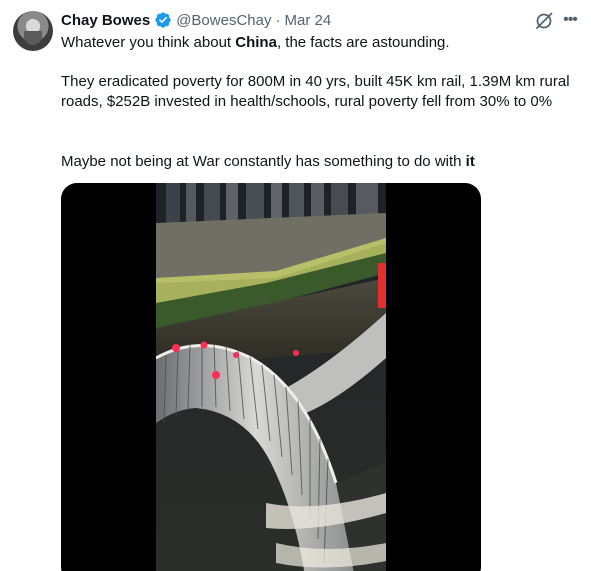 The height and width of the screenshot is (571, 591). Describe the element at coordinates (256, 42) in the screenshot. I see `paragraph-1-bold: China` at that location.